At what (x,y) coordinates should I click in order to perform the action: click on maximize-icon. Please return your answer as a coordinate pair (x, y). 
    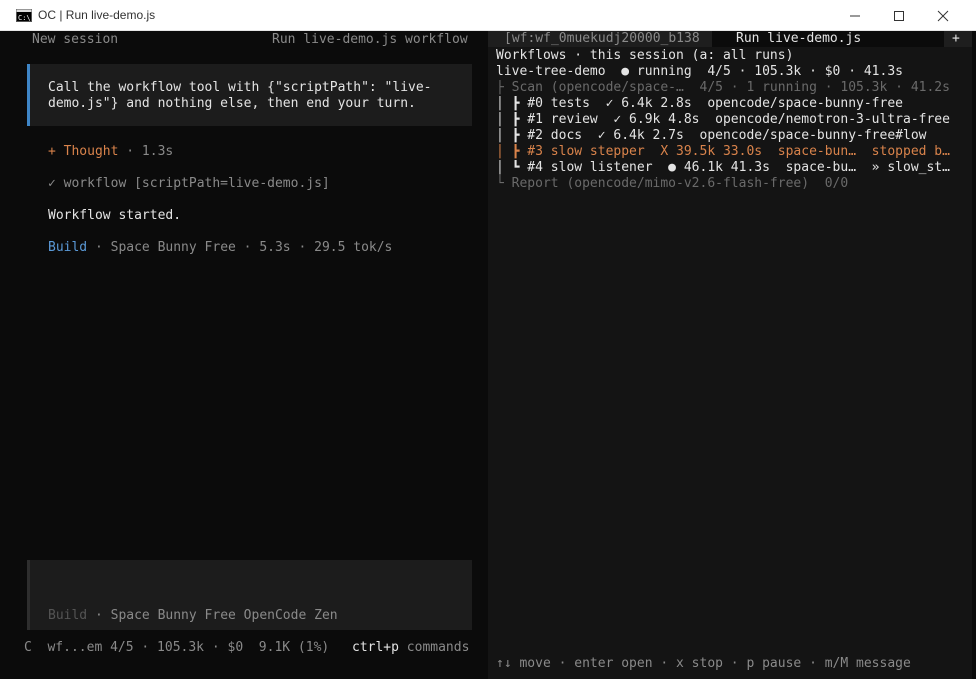
    Looking at the image, I should click on (899, 16).